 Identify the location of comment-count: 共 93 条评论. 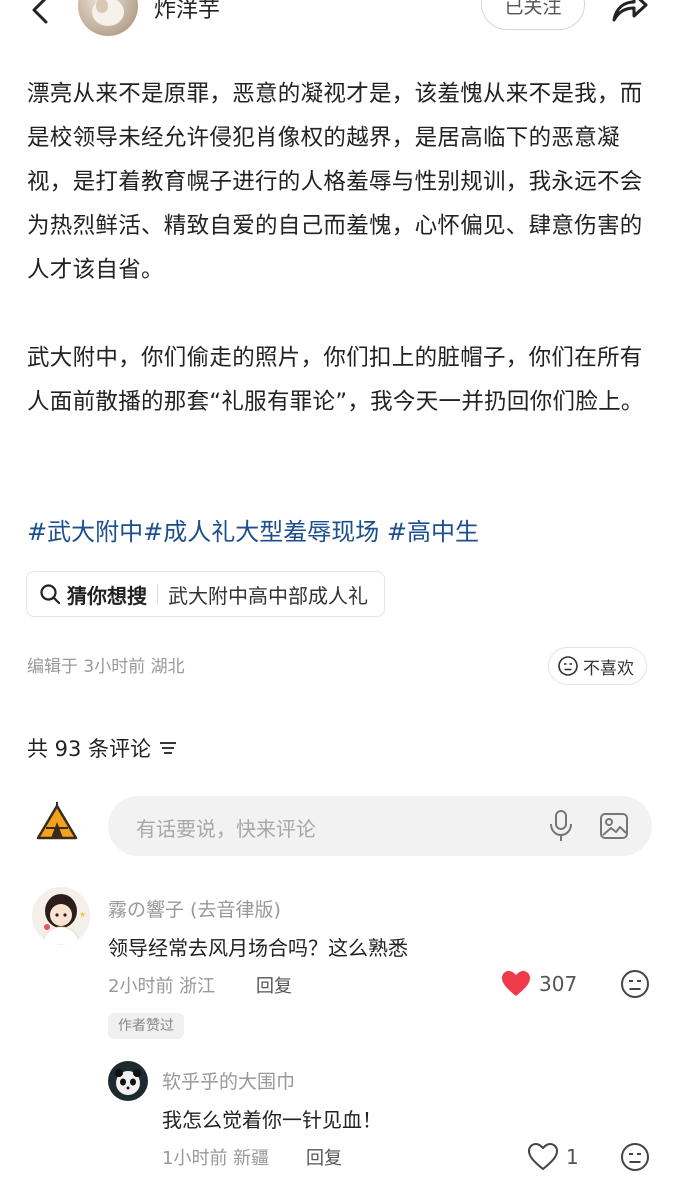
(102, 748).